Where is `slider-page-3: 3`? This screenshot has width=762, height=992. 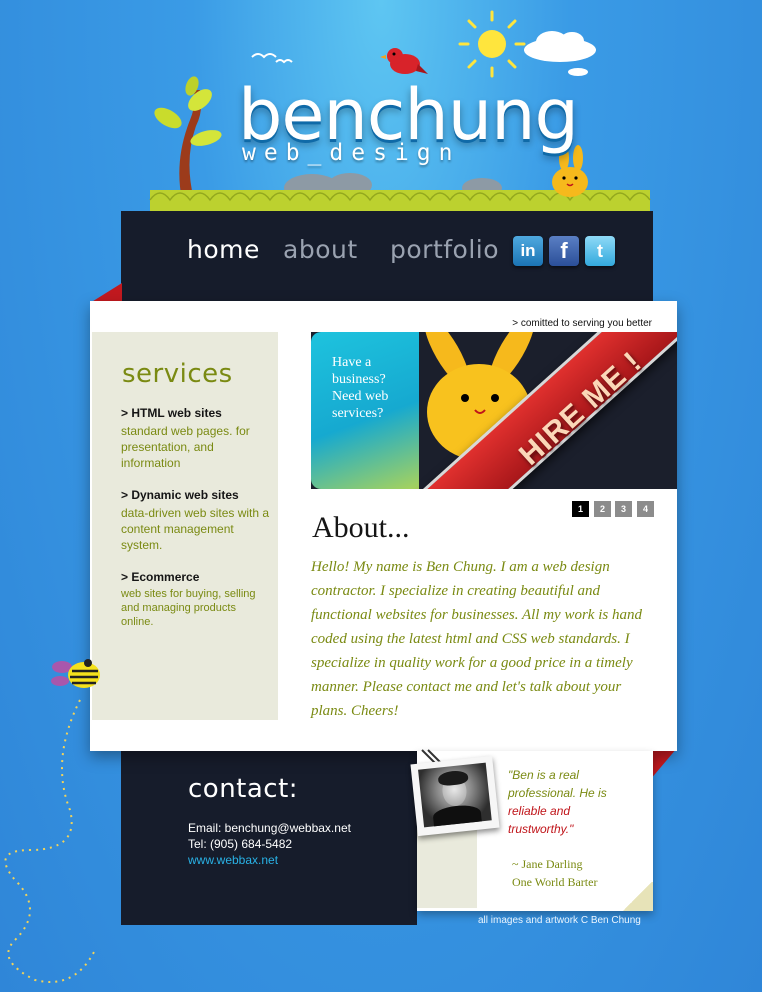 slider-page-3: 3 is located at coordinates (623, 509).